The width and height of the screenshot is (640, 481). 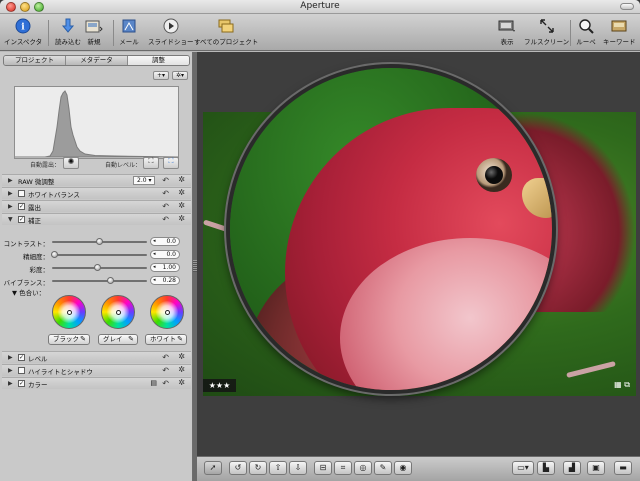 What do you see at coordinates (171, 31) in the screenshot?
I see `slideshow-button: スライドショー` at bounding box center [171, 31].